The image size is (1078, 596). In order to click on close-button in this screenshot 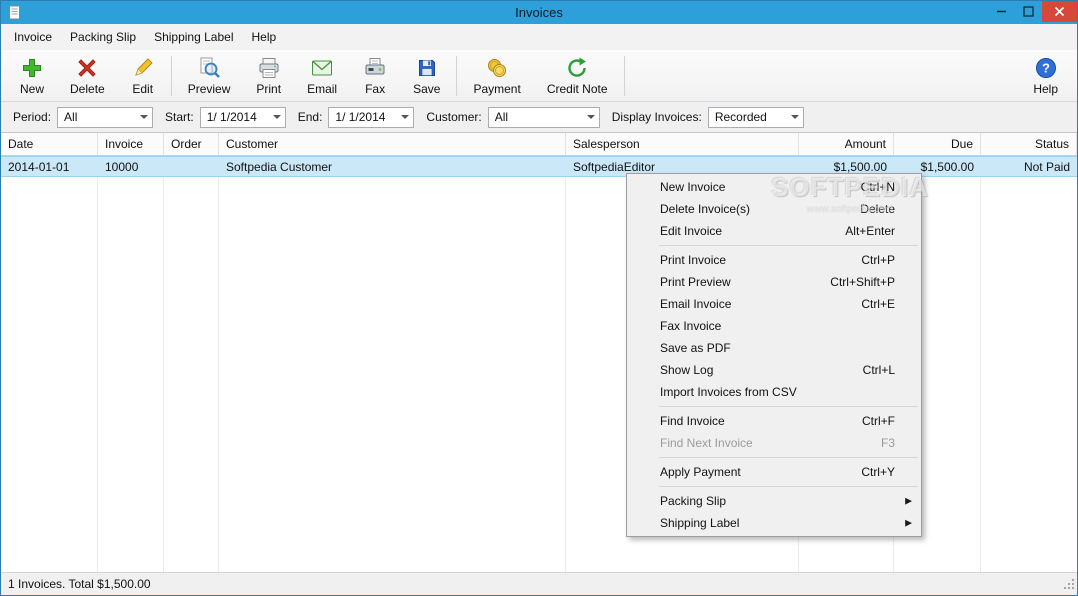, I will do `click(1059, 11)`.